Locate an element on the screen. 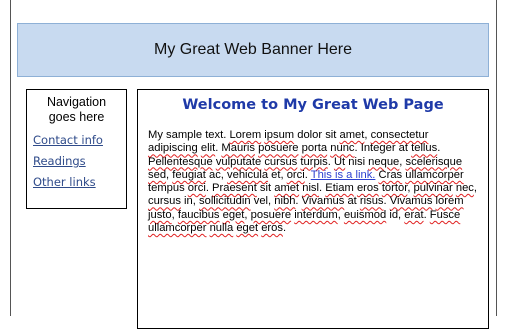  spellcheck-flagged-word: euismod is located at coordinates (365, 214).